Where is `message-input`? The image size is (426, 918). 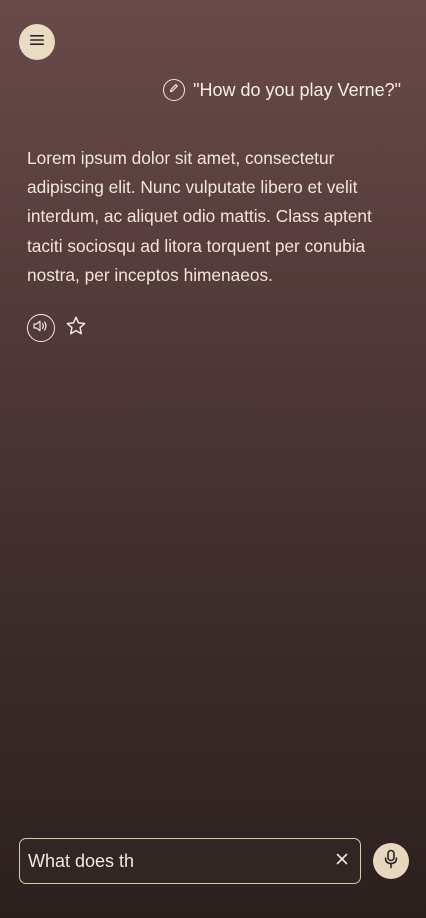
message-input is located at coordinates (180, 861).